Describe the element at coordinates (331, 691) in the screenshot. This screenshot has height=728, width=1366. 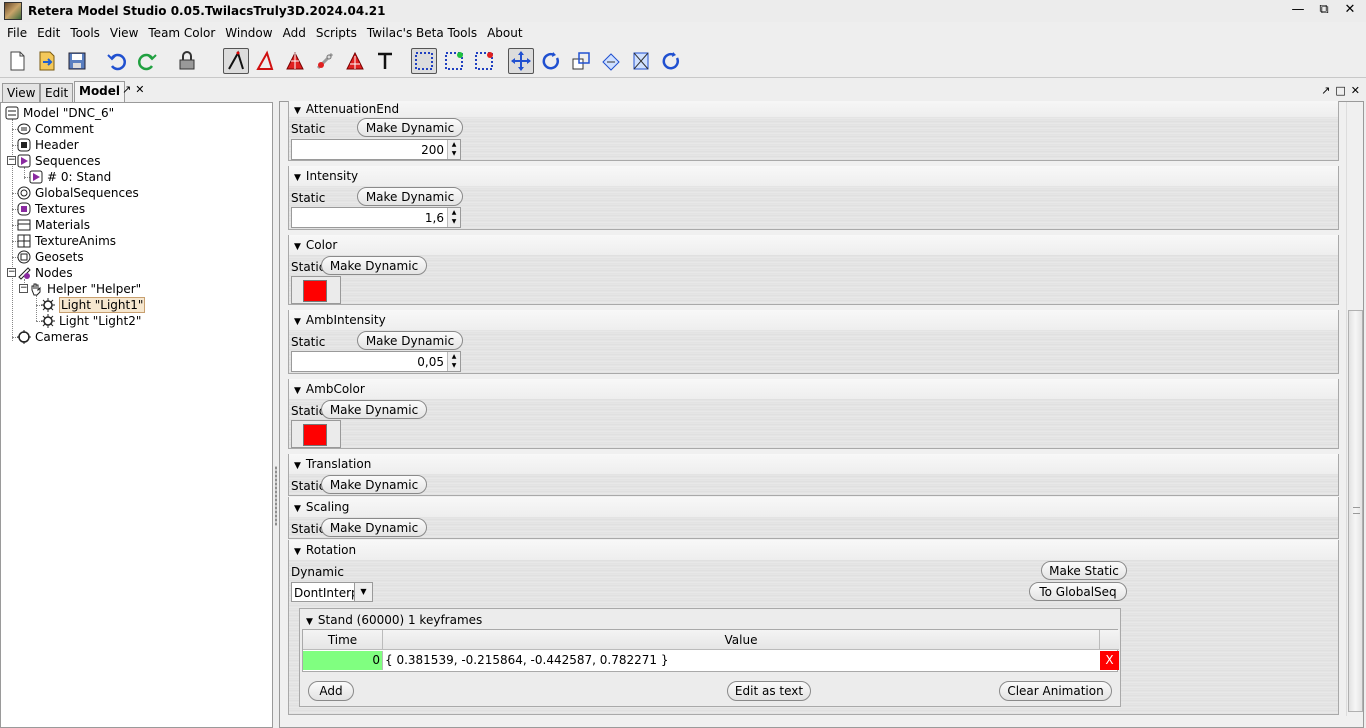
I see `add-keyframe-button: Add` at that location.